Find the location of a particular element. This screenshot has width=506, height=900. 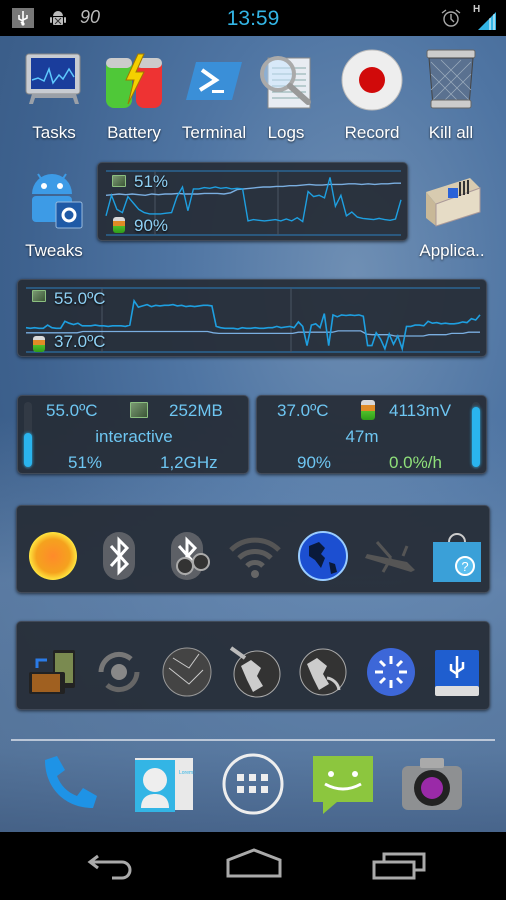

contacts-icon: Lorem ipsum is located at coordinates (163, 784).